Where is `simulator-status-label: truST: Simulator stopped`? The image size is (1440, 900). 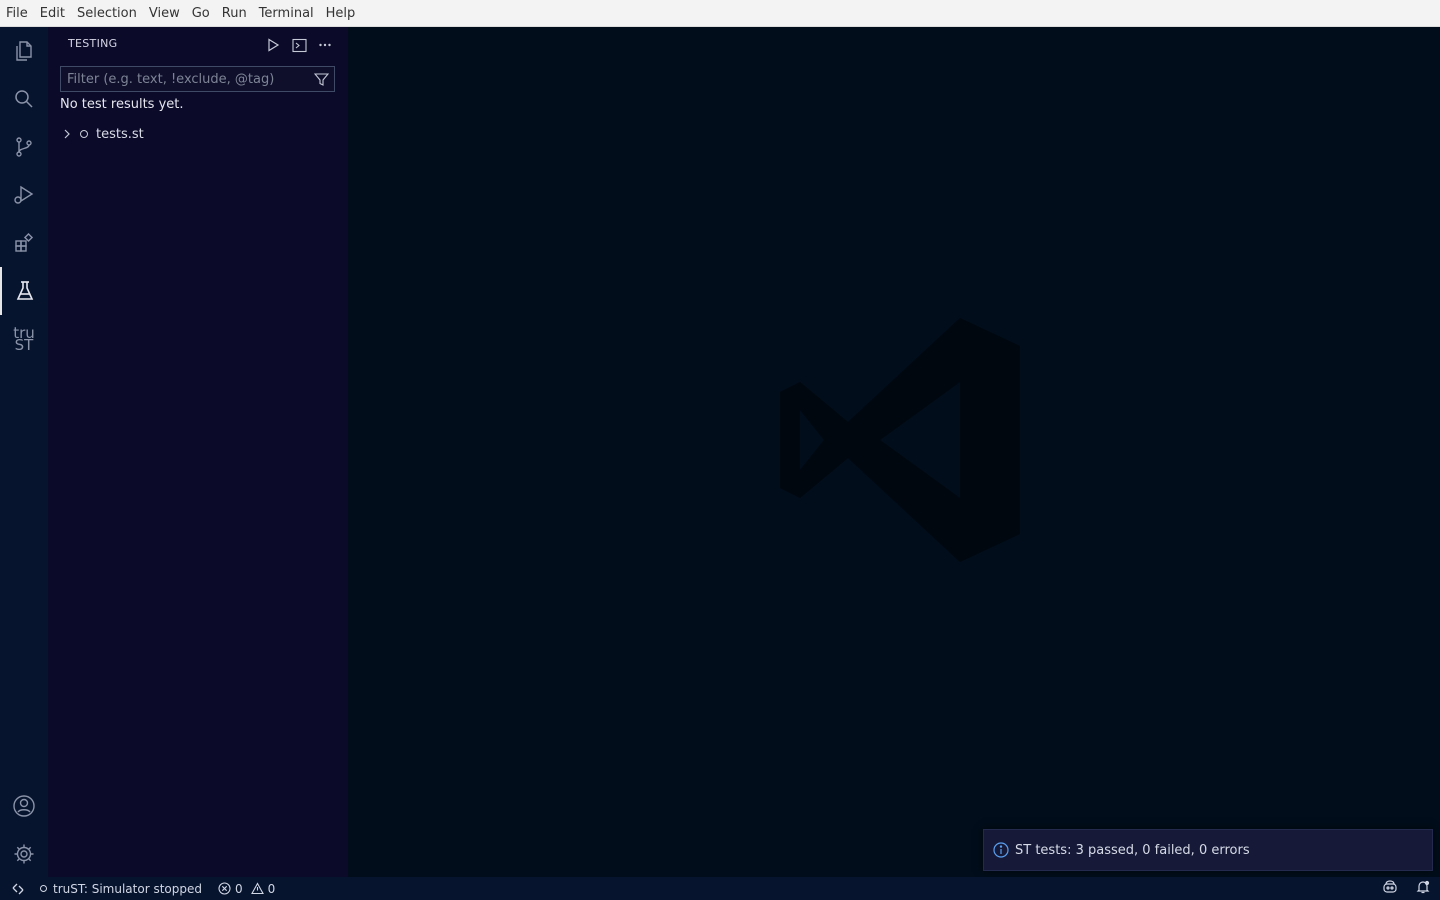
simulator-status-label: truST: Simulator stopped is located at coordinates (127, 888).